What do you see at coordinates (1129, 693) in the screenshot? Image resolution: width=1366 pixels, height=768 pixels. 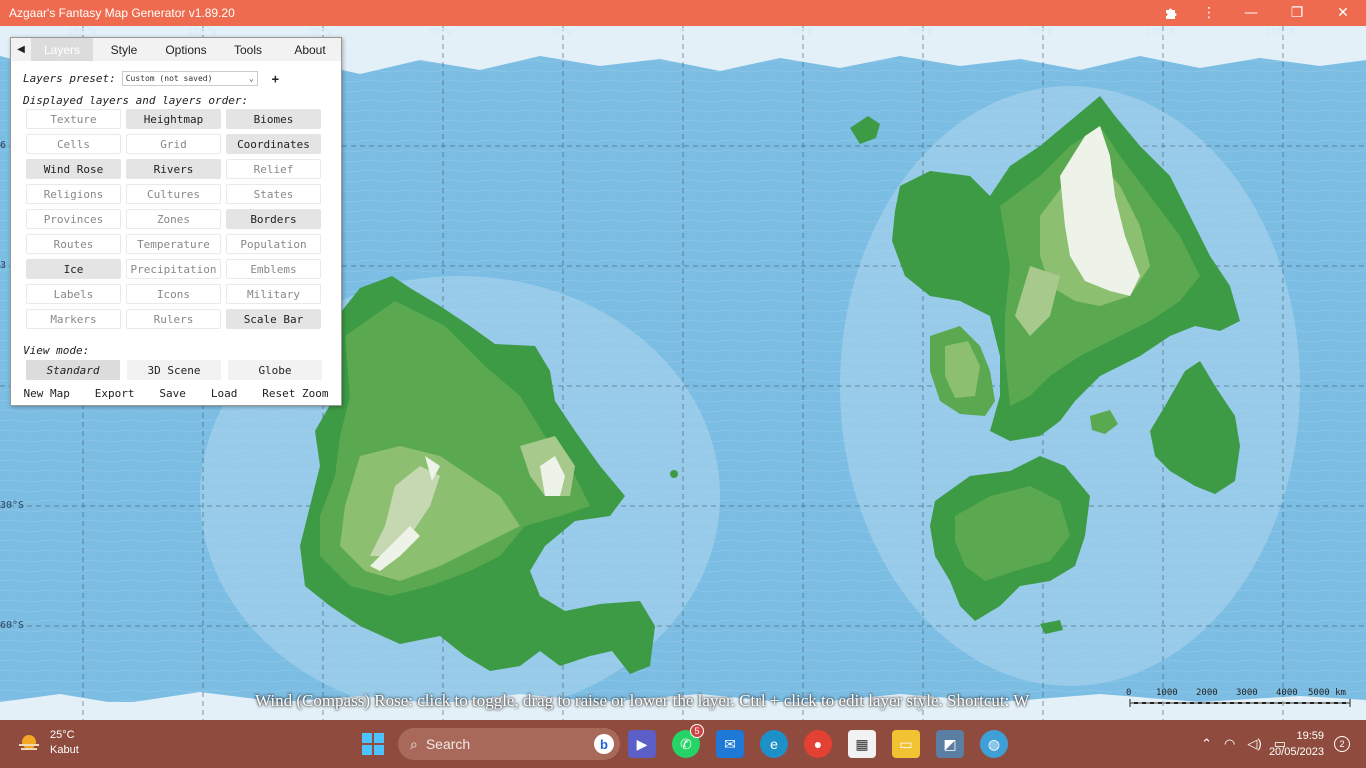 I see `scale-label: 0` at bounding box center [1129, 693].